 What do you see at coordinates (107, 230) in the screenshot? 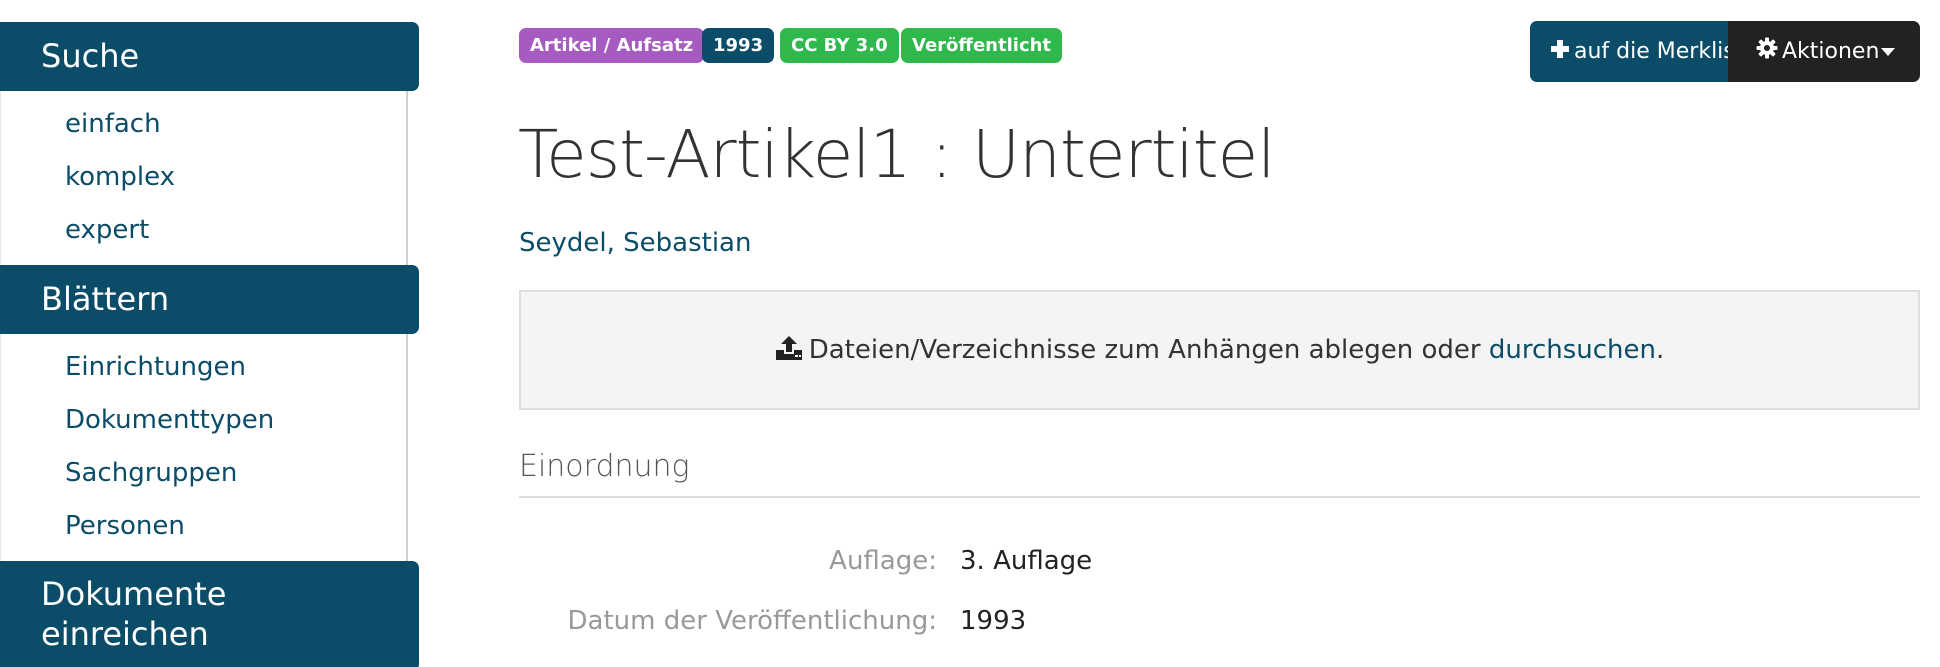
I see `sidebar-item-expert: expert` at bounding box center [107, 230].